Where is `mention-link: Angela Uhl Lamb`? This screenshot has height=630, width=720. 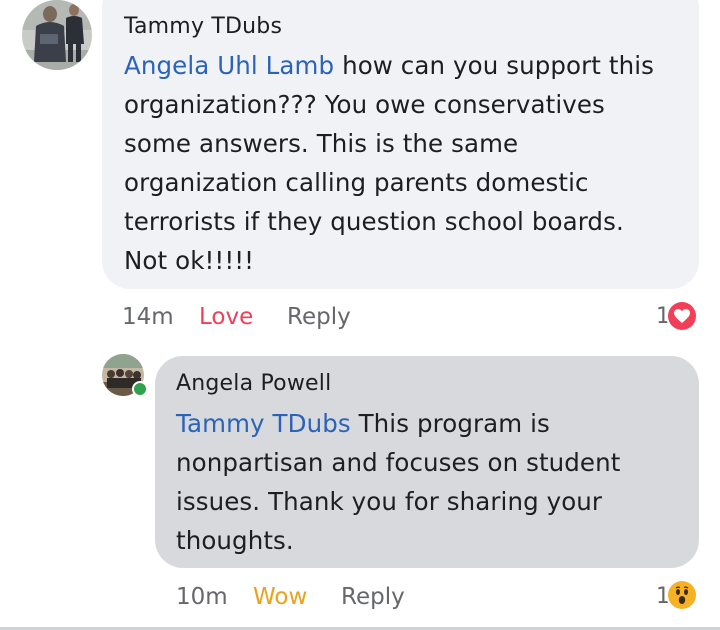
mention-link: Angela Uhl Lamb is located at coordinates (229, 65).